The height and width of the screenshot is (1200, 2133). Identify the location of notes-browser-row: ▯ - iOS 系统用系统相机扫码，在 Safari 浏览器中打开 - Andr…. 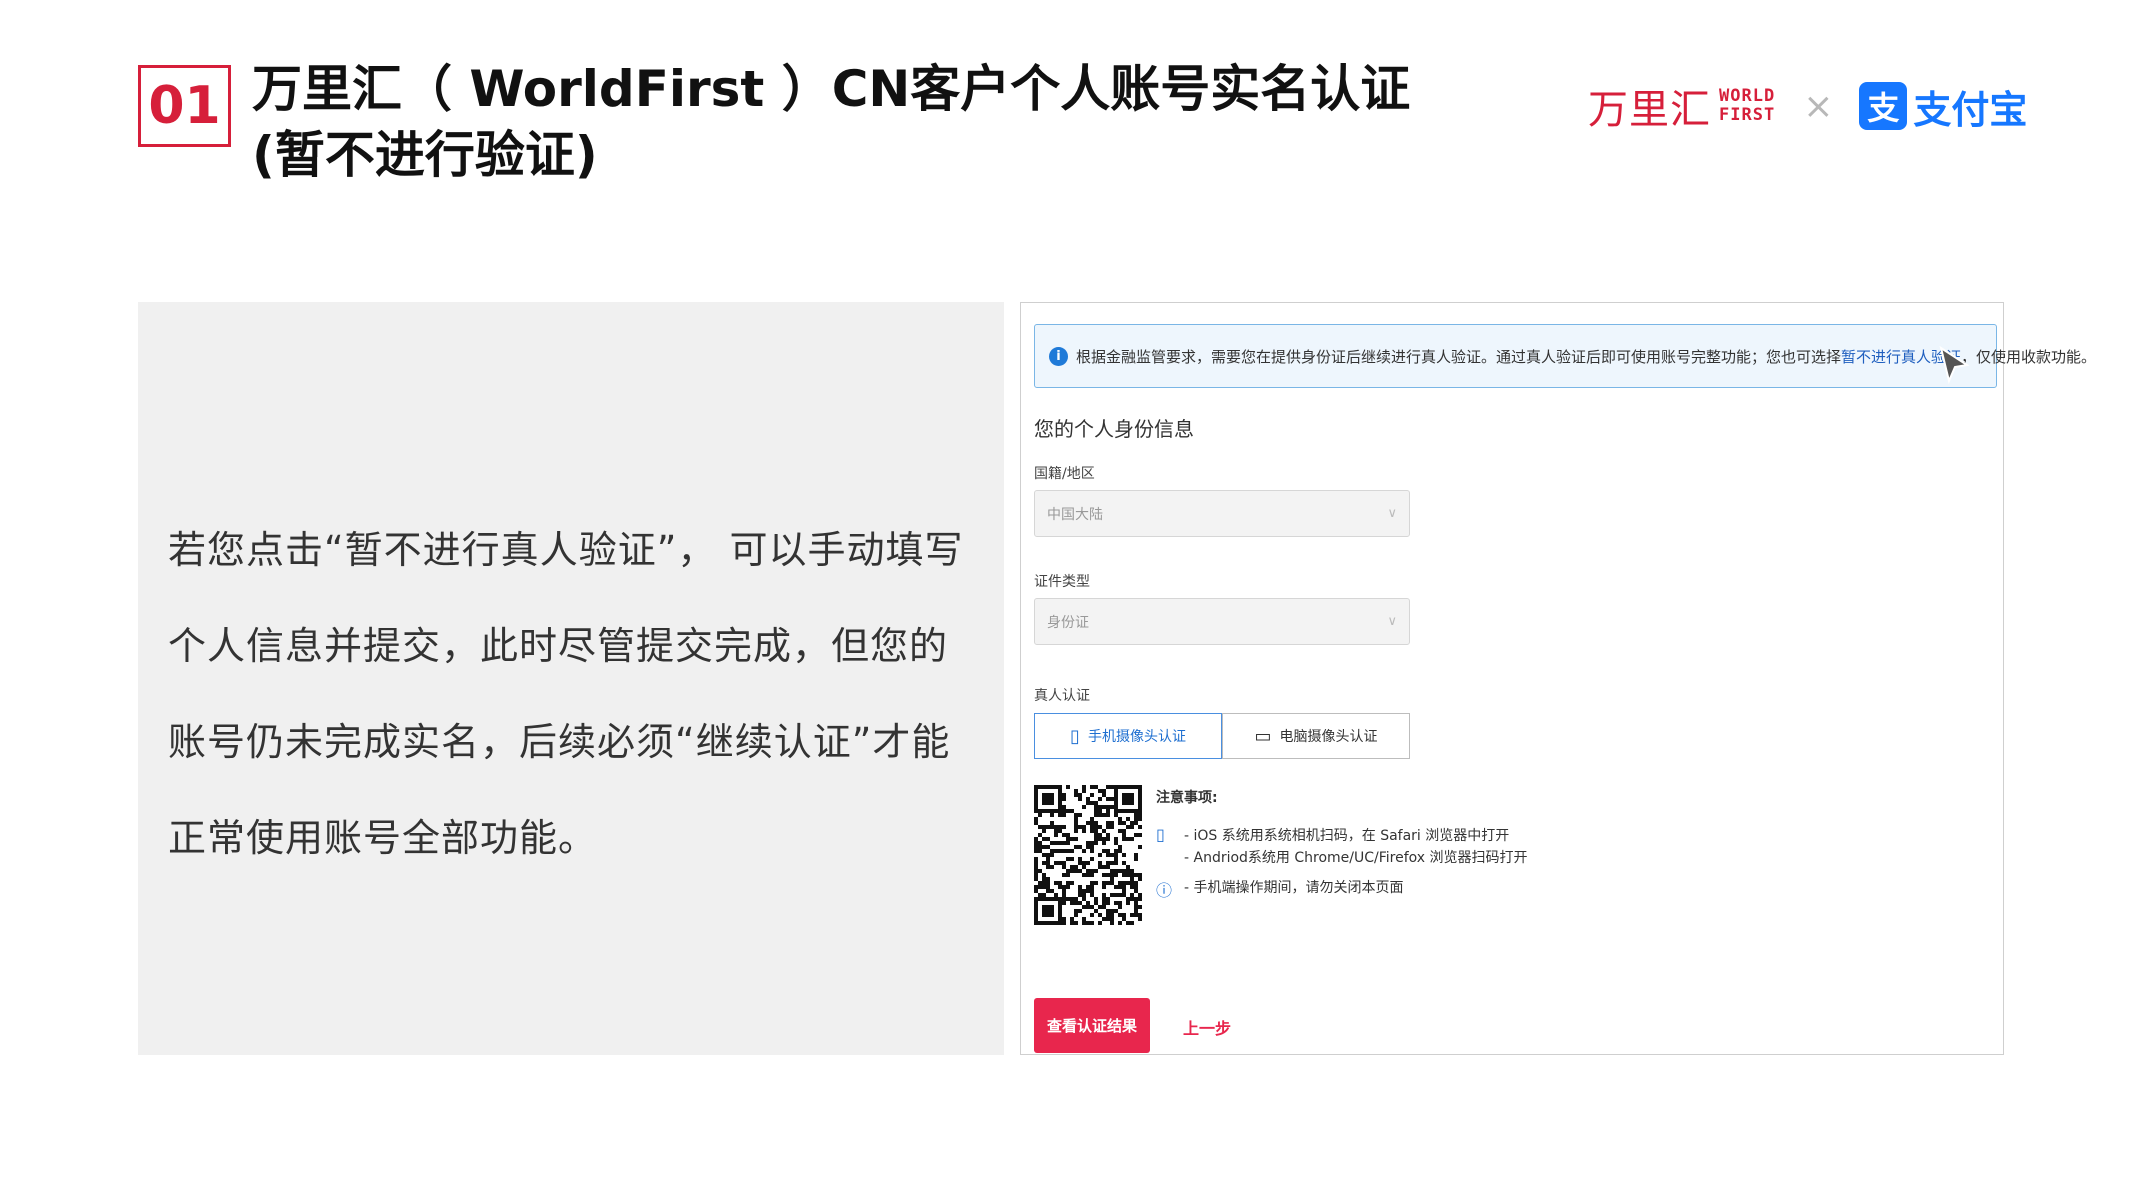
(1342, 847).